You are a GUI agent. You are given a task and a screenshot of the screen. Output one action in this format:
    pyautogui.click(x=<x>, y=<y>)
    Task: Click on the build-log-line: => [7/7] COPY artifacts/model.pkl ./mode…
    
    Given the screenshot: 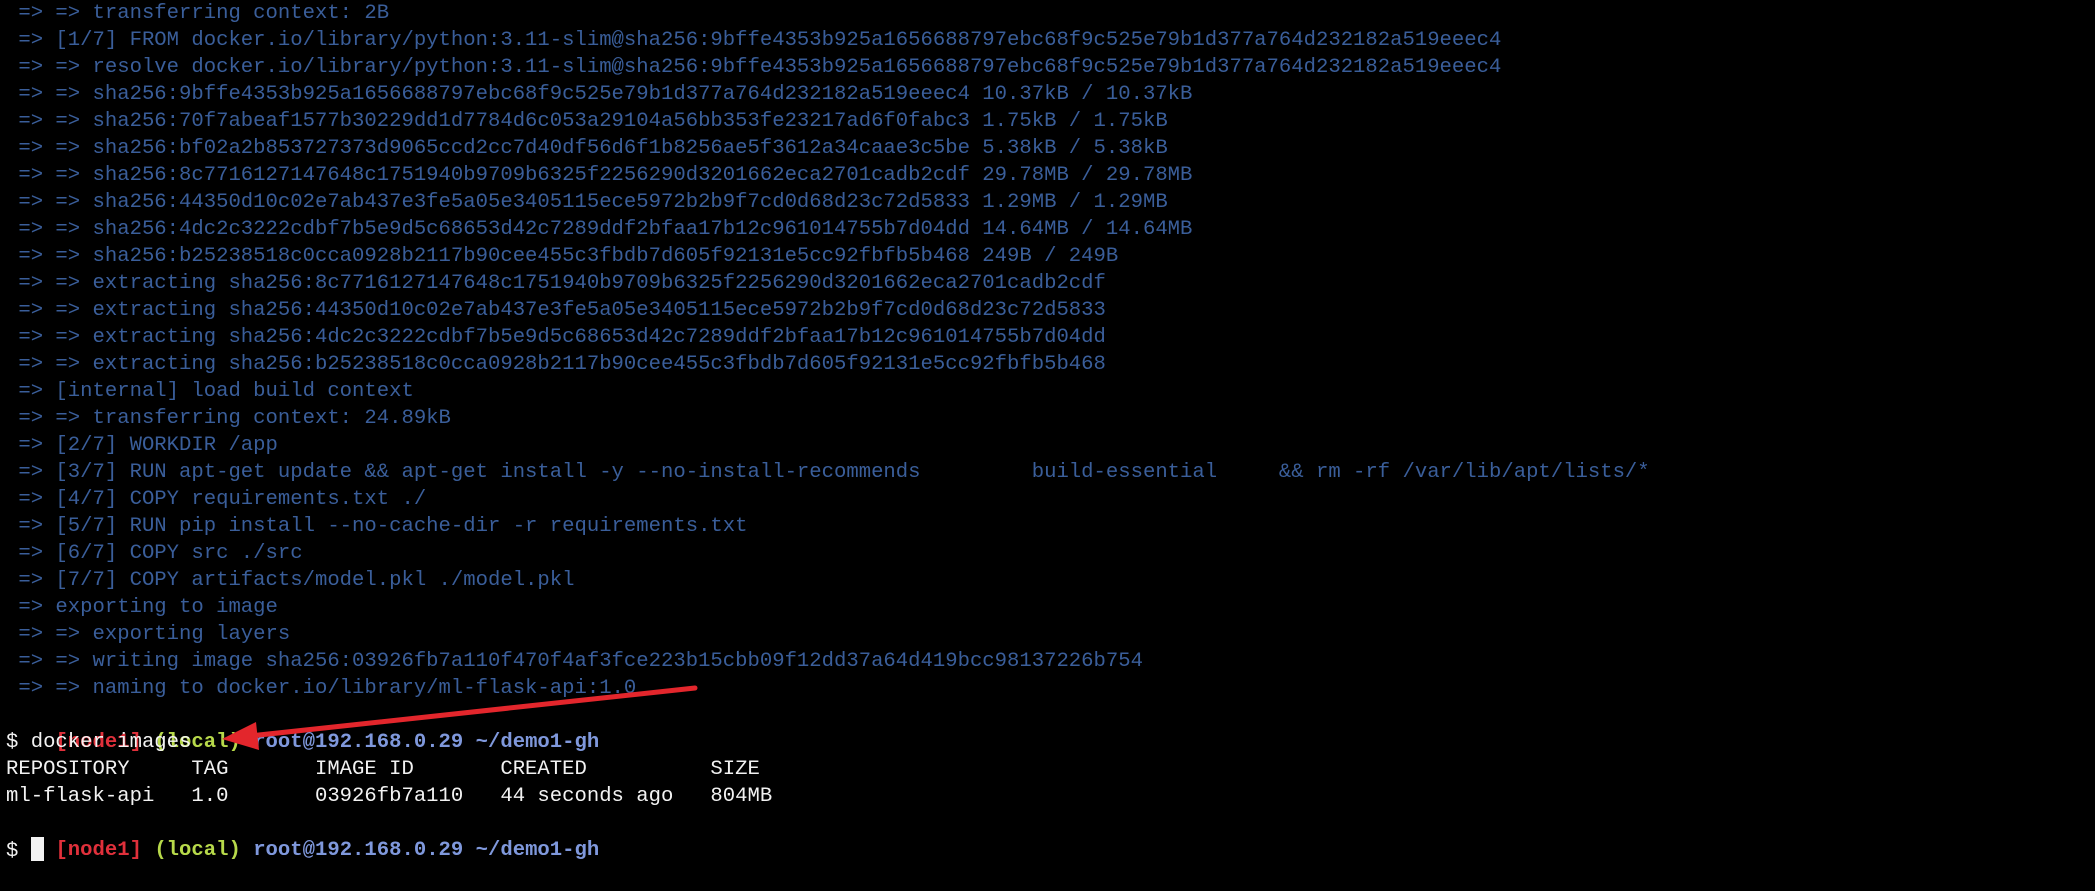 What is the action you would take?
    pyautogui.click(x=290, y=580)
    